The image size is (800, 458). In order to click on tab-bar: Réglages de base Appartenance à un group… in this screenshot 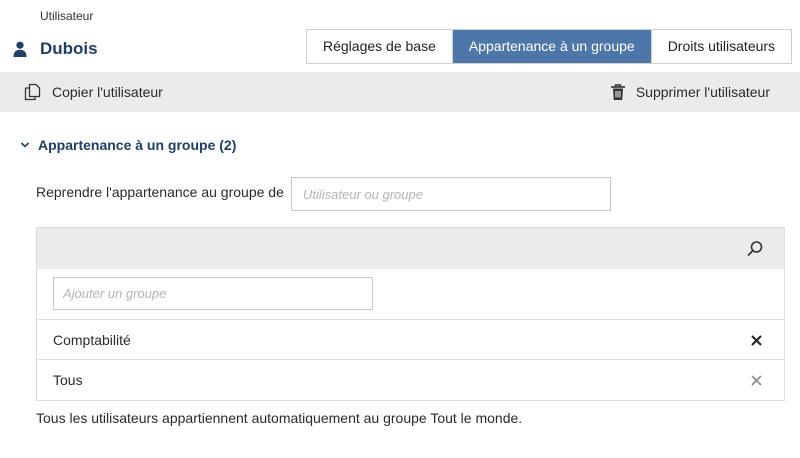, I will do `click(549, 46)`.